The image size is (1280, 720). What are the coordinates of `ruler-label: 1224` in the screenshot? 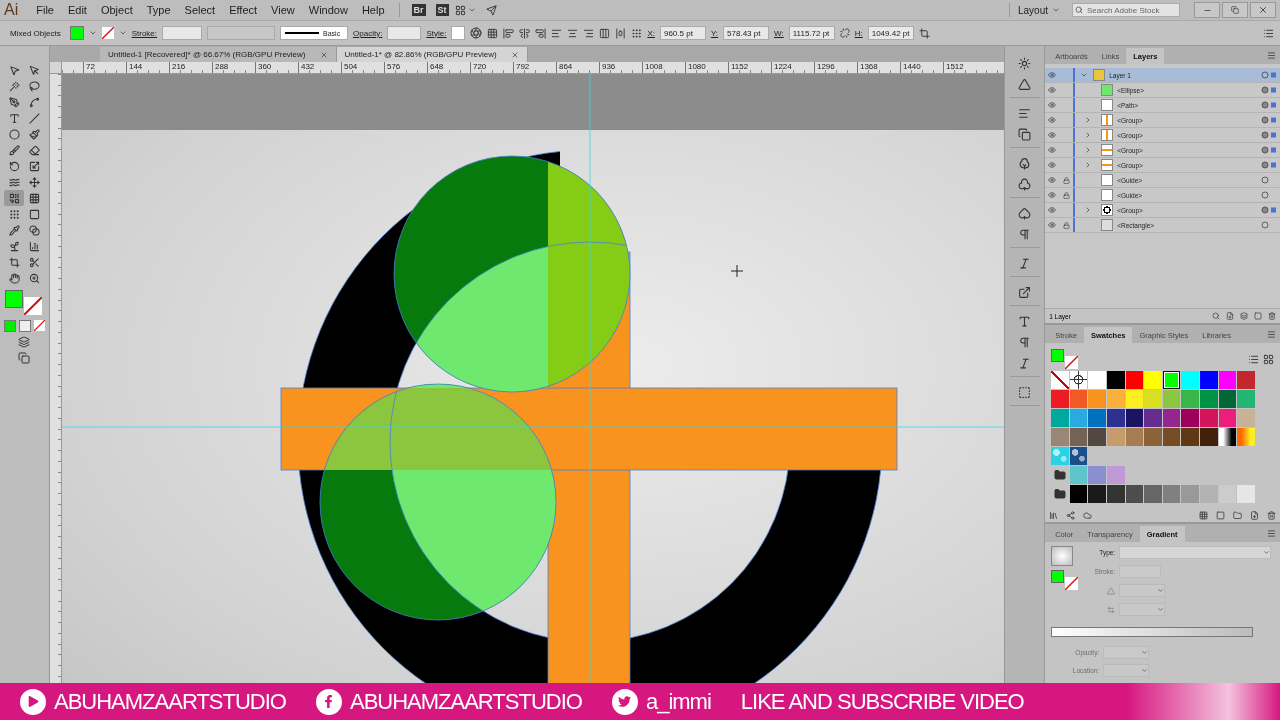 It's located at (792, 67).